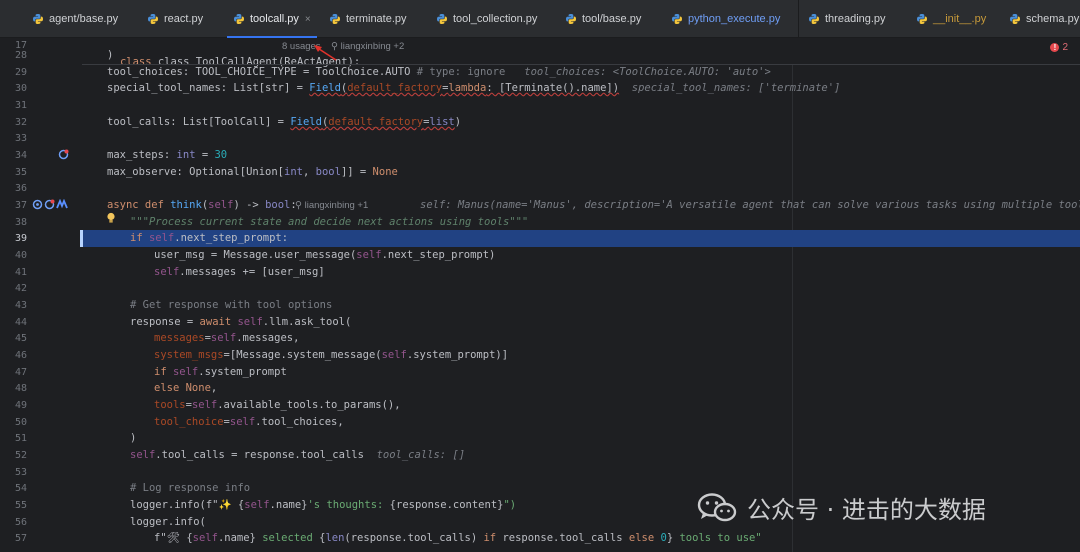 Image resolution: width=1080 pixels, height=552 pixels. Describe the element at coordinates (20, 405) in the screenshot. I see `line-number: 49` at that location.